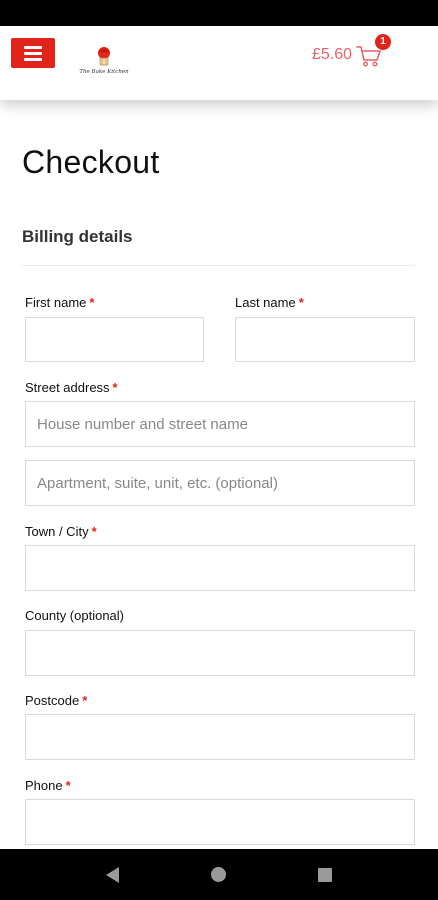  What do you see at coordinates (219, 13) in the screenshot?
I see `status-bar` at bounding box center [219, 13].